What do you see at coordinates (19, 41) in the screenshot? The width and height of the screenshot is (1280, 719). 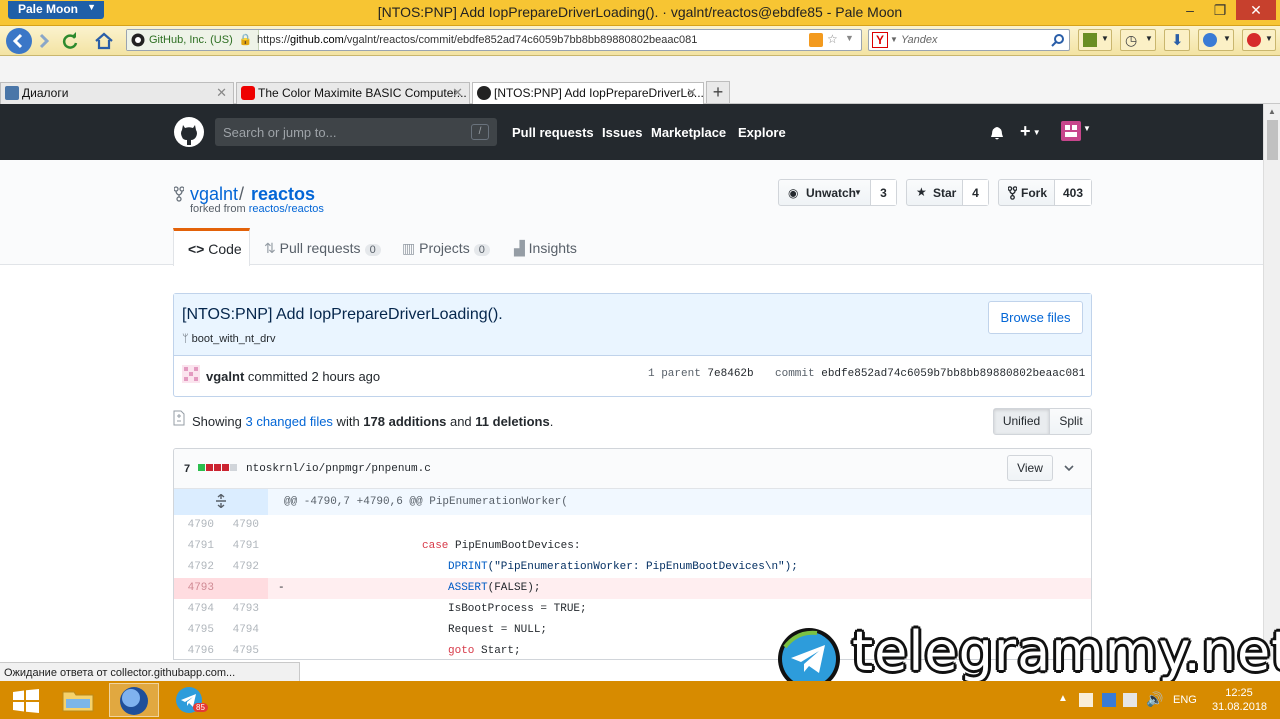 I see `back-button` at bounding box center [19, 41].